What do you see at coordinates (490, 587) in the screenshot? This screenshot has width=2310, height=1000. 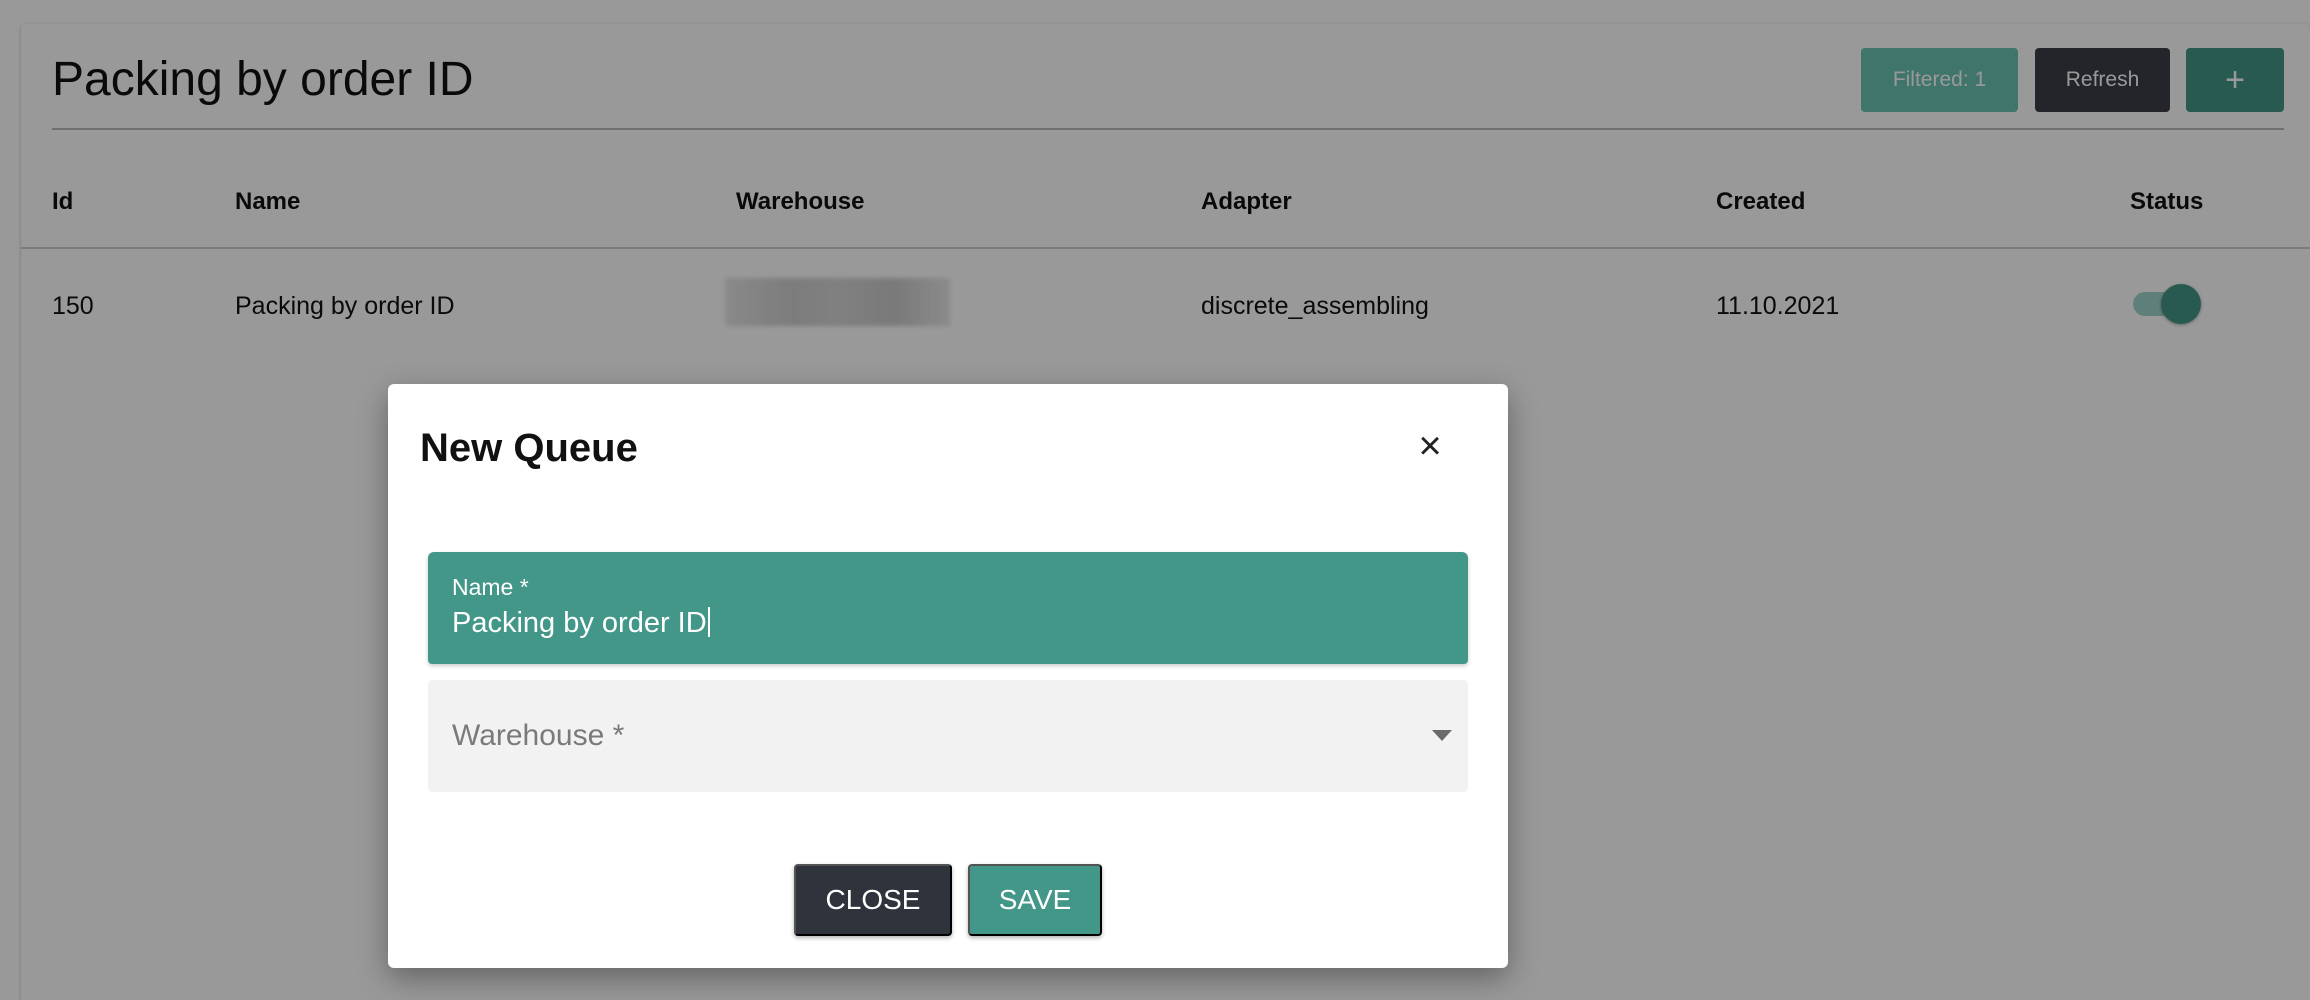 I see `name-field-label: Name *` at bounding box center [490, 587].